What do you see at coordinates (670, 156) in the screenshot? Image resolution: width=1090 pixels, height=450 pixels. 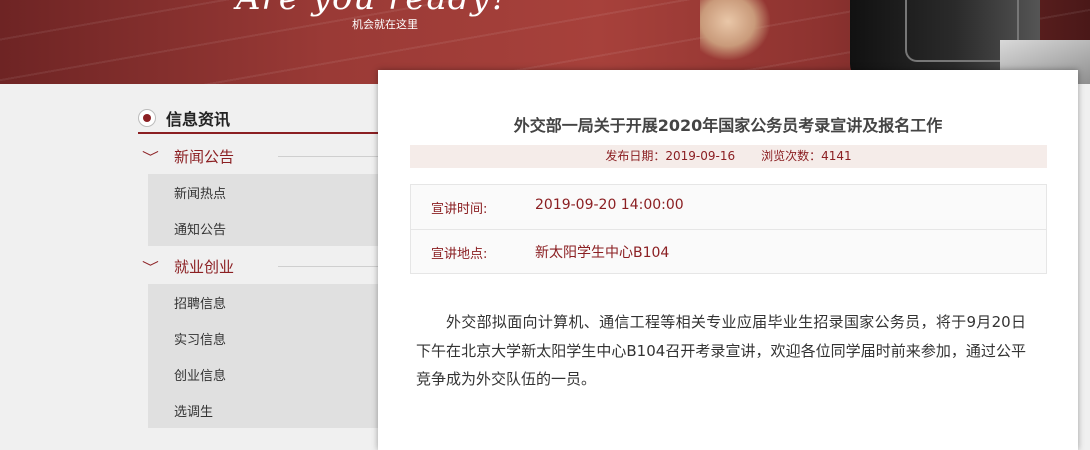 I see `publish-date: 发布日期：2019-09-16` at bounding box center [670, 156].